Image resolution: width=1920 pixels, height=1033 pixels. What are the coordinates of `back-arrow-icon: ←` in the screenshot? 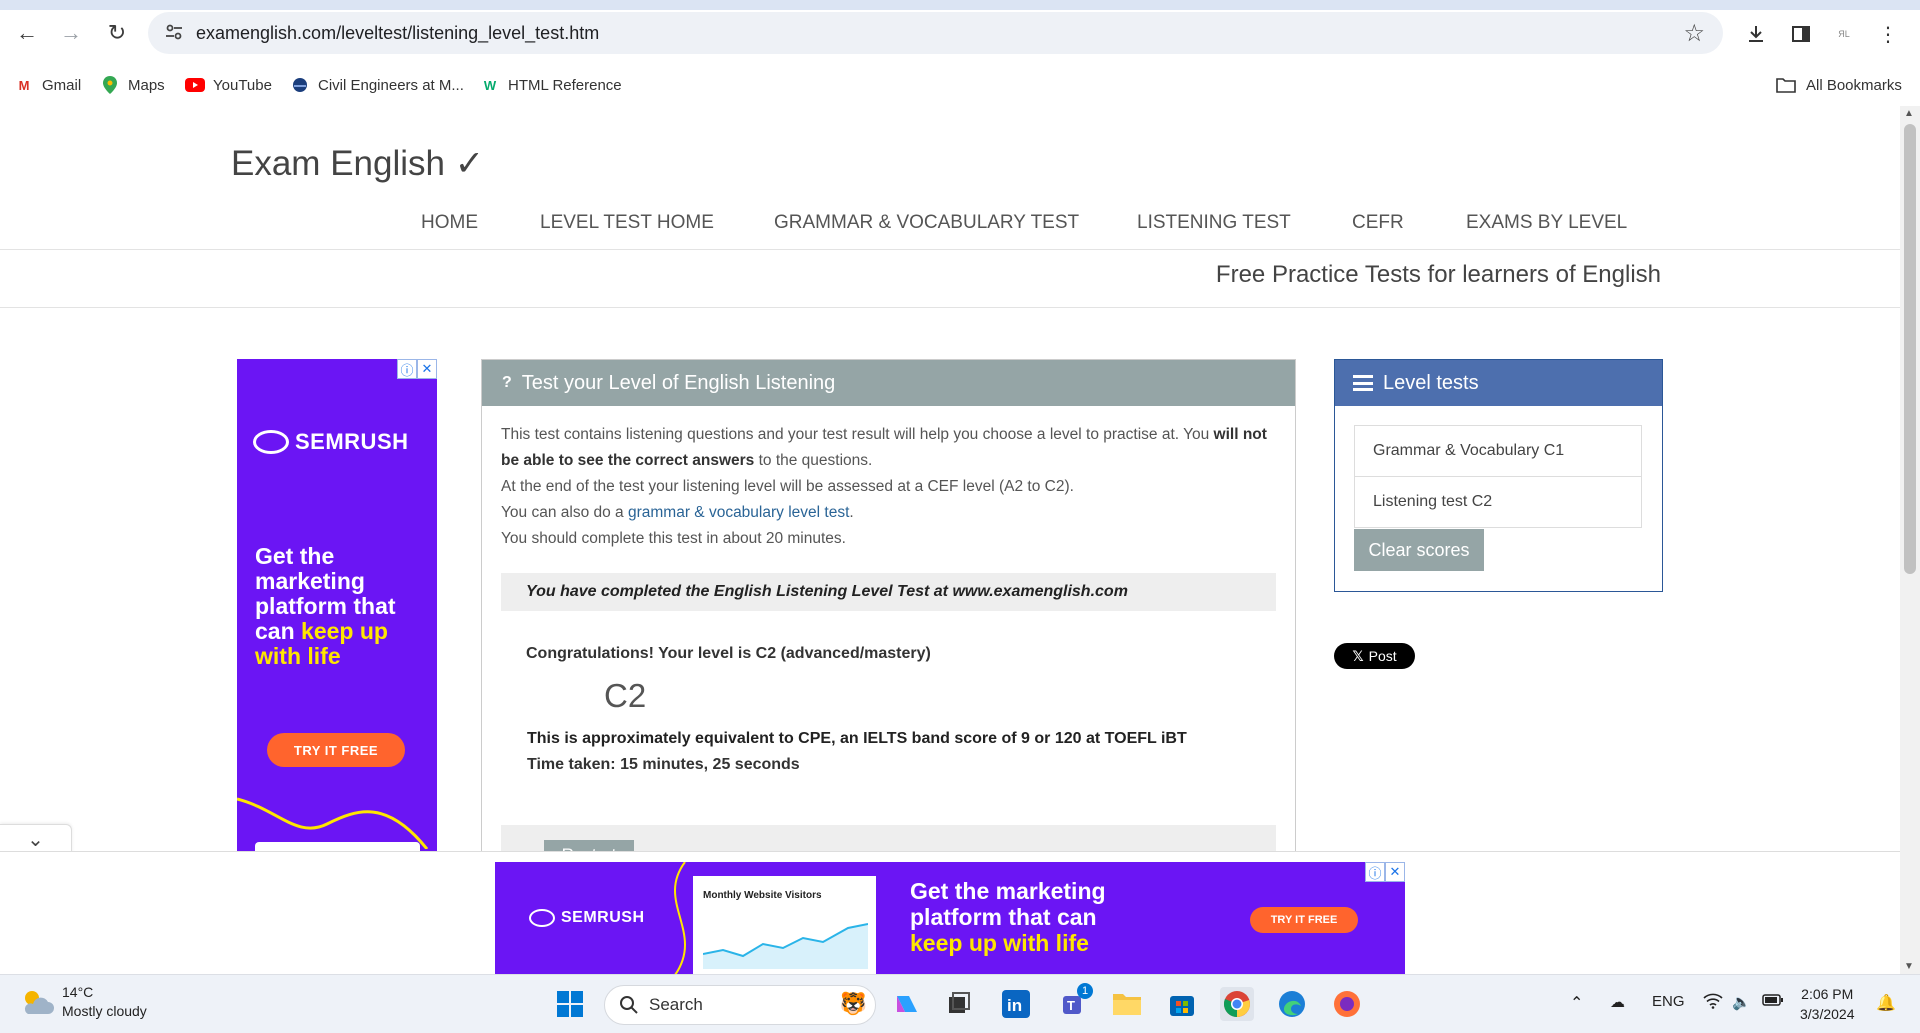 It's located at (27, 33).